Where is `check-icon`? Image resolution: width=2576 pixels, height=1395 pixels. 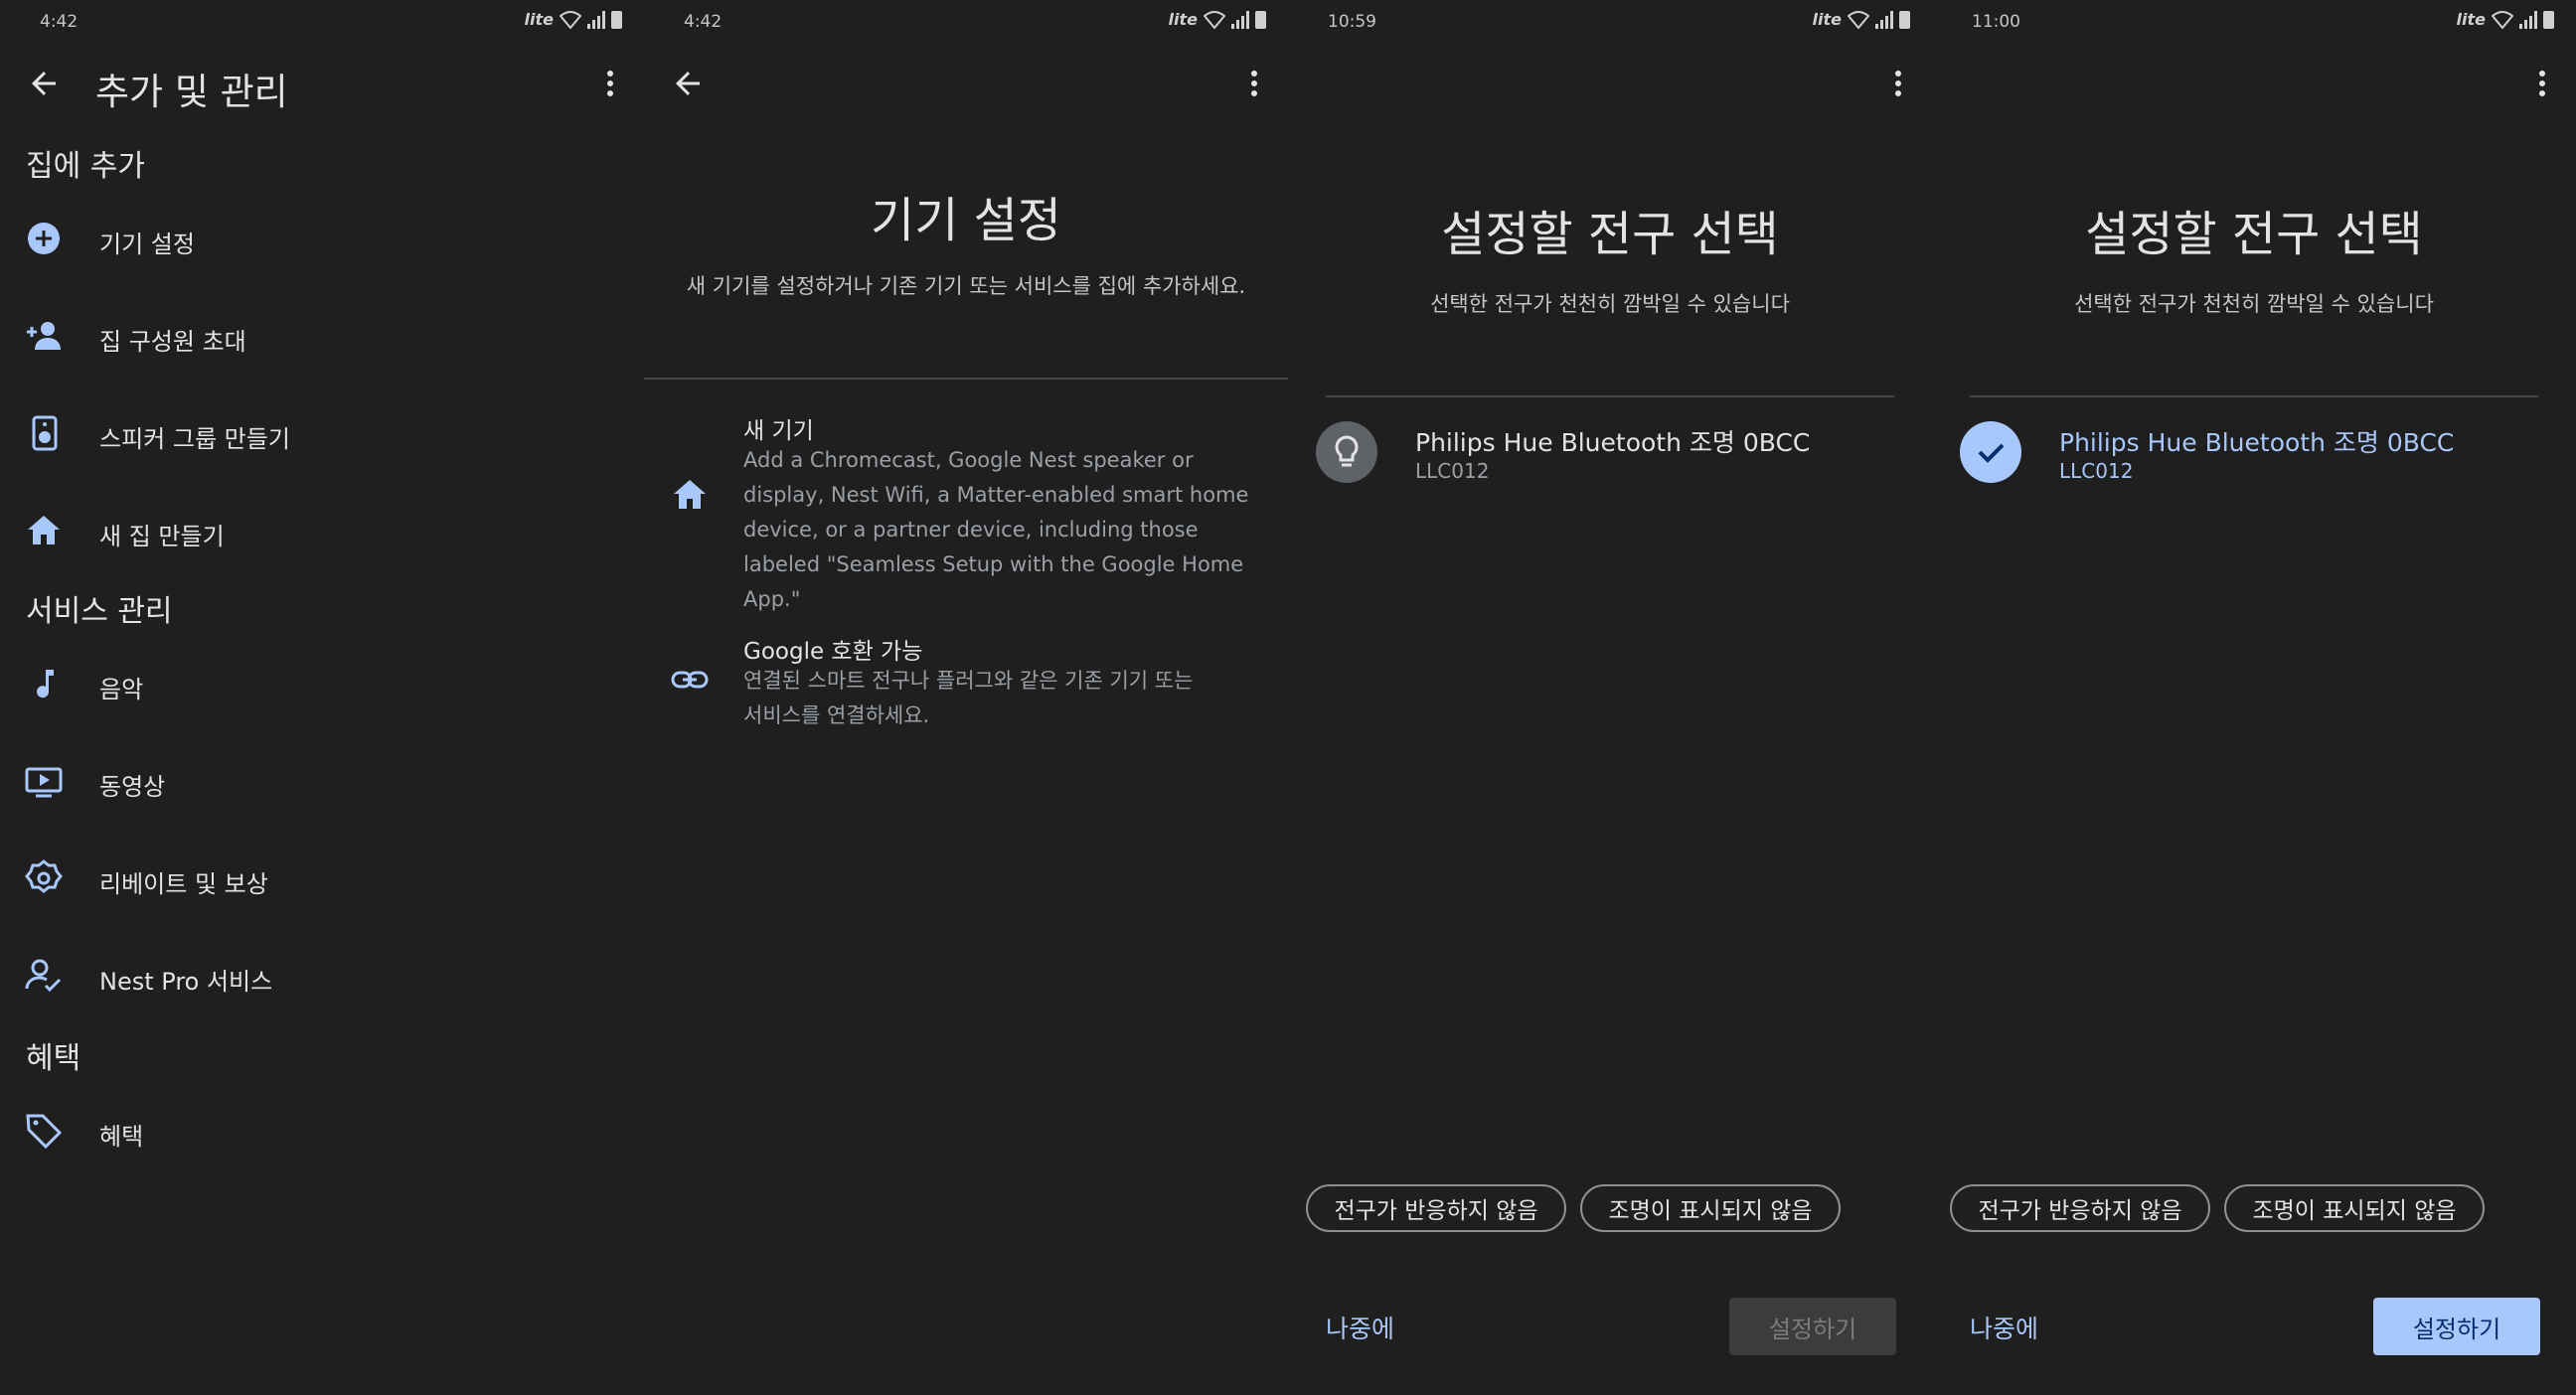 check-icon is located at coordinates (1991, 453).